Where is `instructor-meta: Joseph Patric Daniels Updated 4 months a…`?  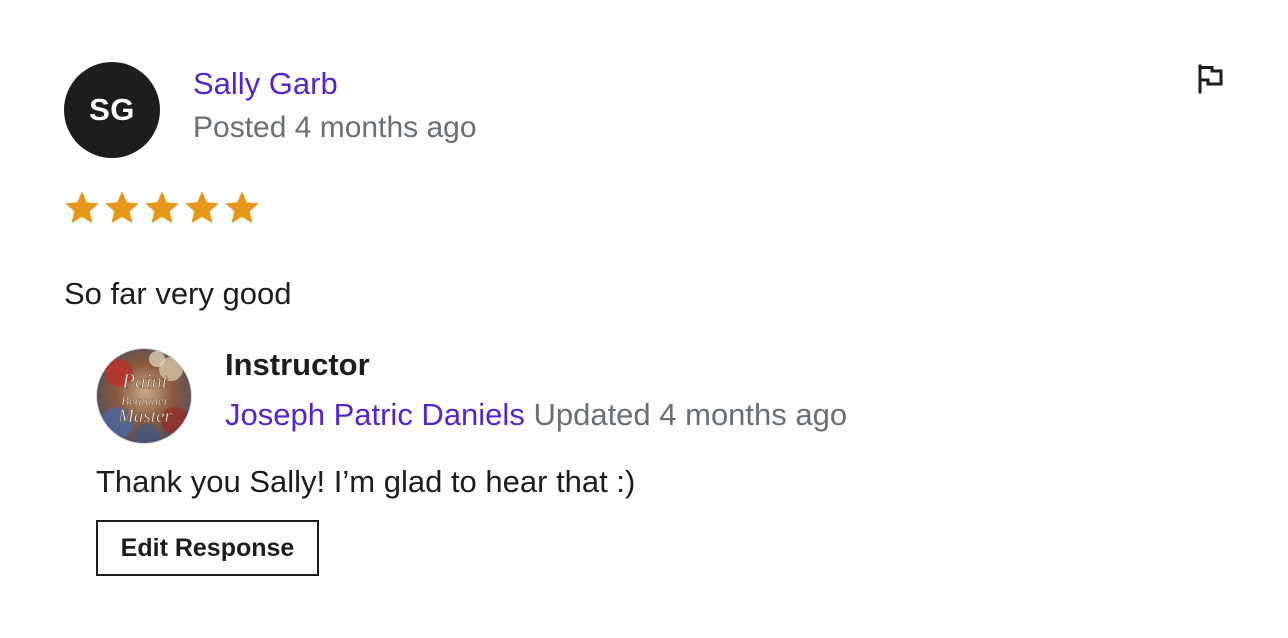 instructor-meta: Joseph Patric Daniels Updated 4 months a… is located at coordinates (536, 415).